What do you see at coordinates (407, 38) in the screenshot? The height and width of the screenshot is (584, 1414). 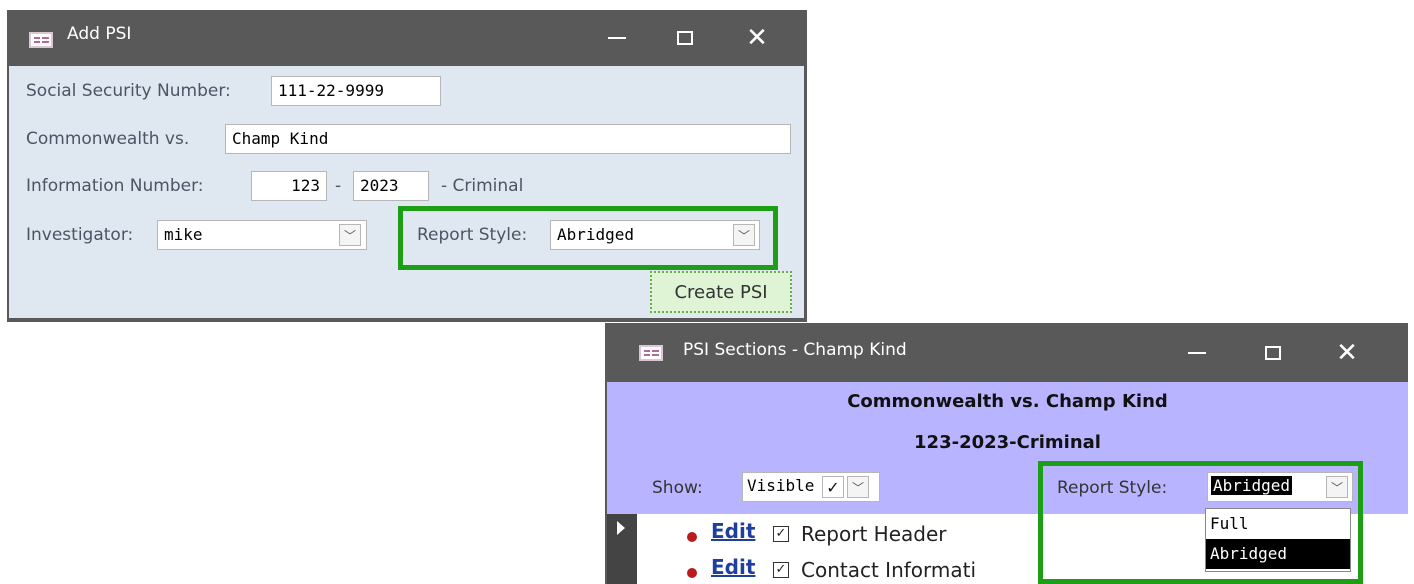 I see `add-psi-titlebar: Add PSI ✕` at bounding box center [407, 38].